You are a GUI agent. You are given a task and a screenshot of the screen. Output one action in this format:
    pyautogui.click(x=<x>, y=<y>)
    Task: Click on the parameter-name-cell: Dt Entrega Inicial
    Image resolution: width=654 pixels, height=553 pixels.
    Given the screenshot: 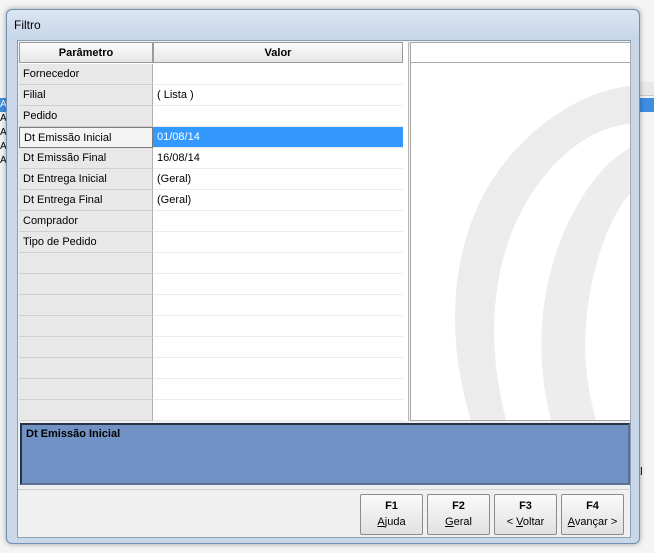 What is the action you would take?
    pyautogui.click(x=86, y=179)
    